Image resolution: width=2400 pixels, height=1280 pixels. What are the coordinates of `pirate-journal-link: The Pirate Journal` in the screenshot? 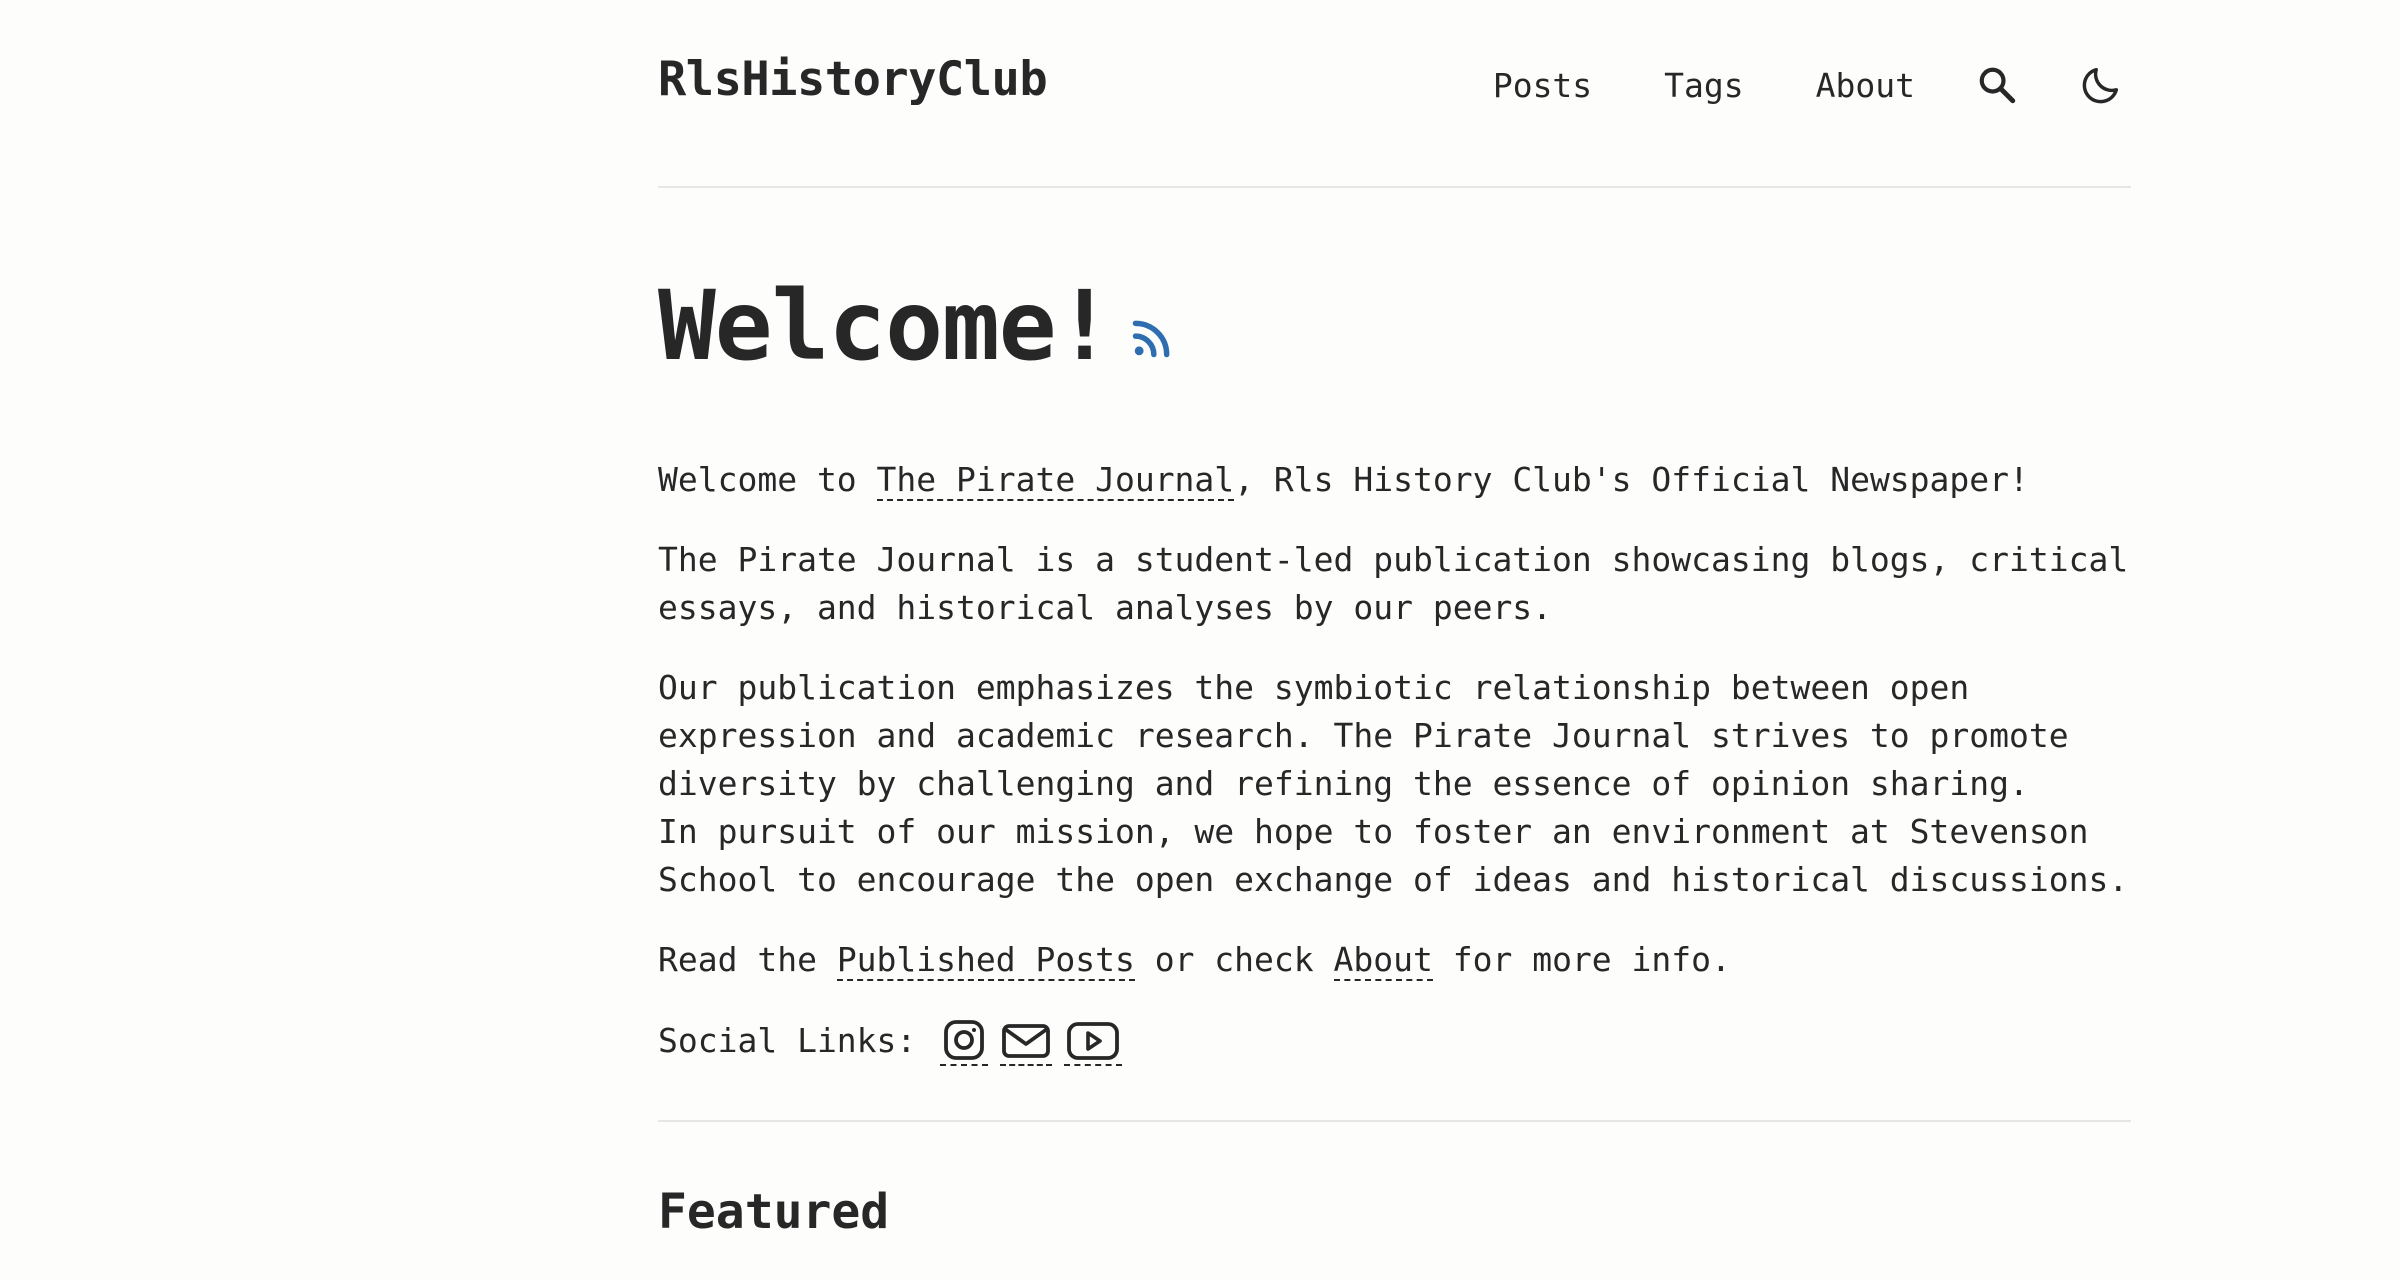 It's located at (1055, 480).